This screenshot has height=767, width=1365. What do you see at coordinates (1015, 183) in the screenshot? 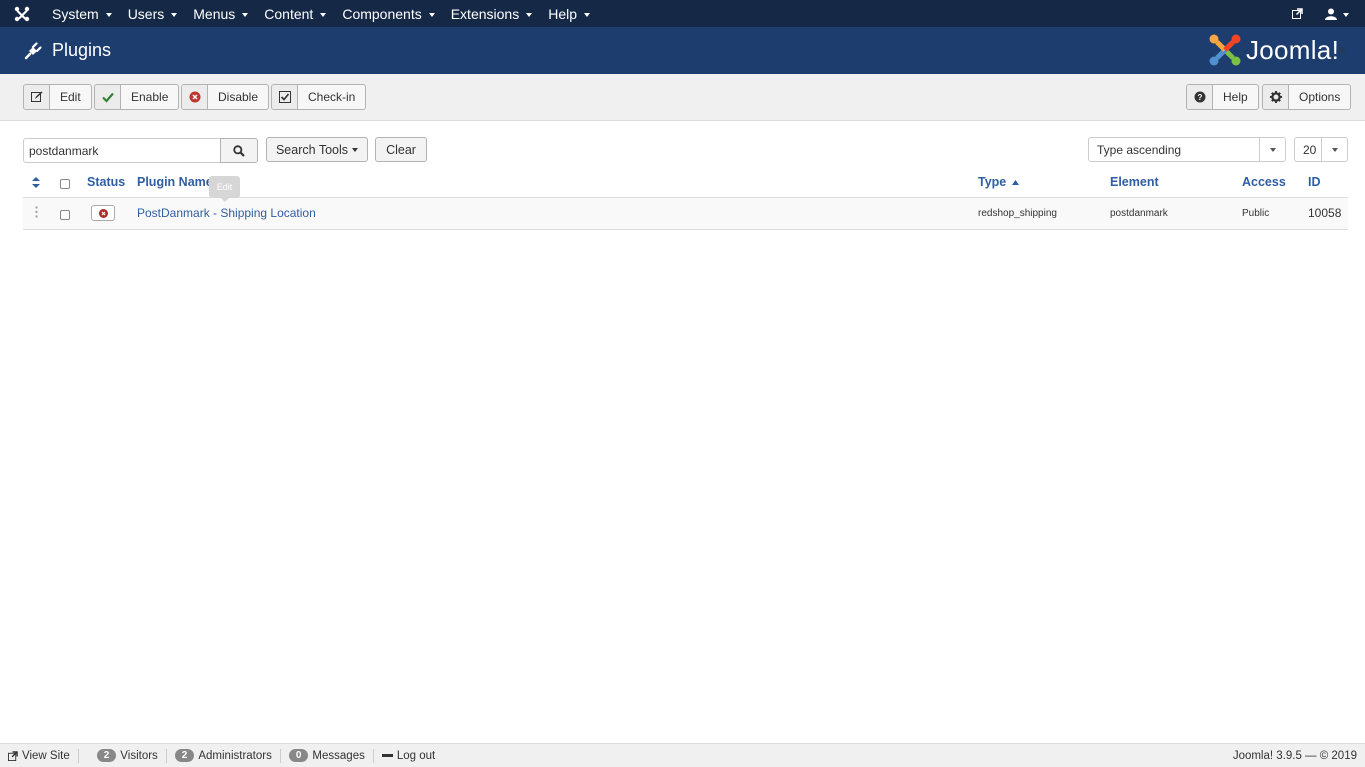
I see `sort-ascending-icon` at bounding box center [1015, 183].